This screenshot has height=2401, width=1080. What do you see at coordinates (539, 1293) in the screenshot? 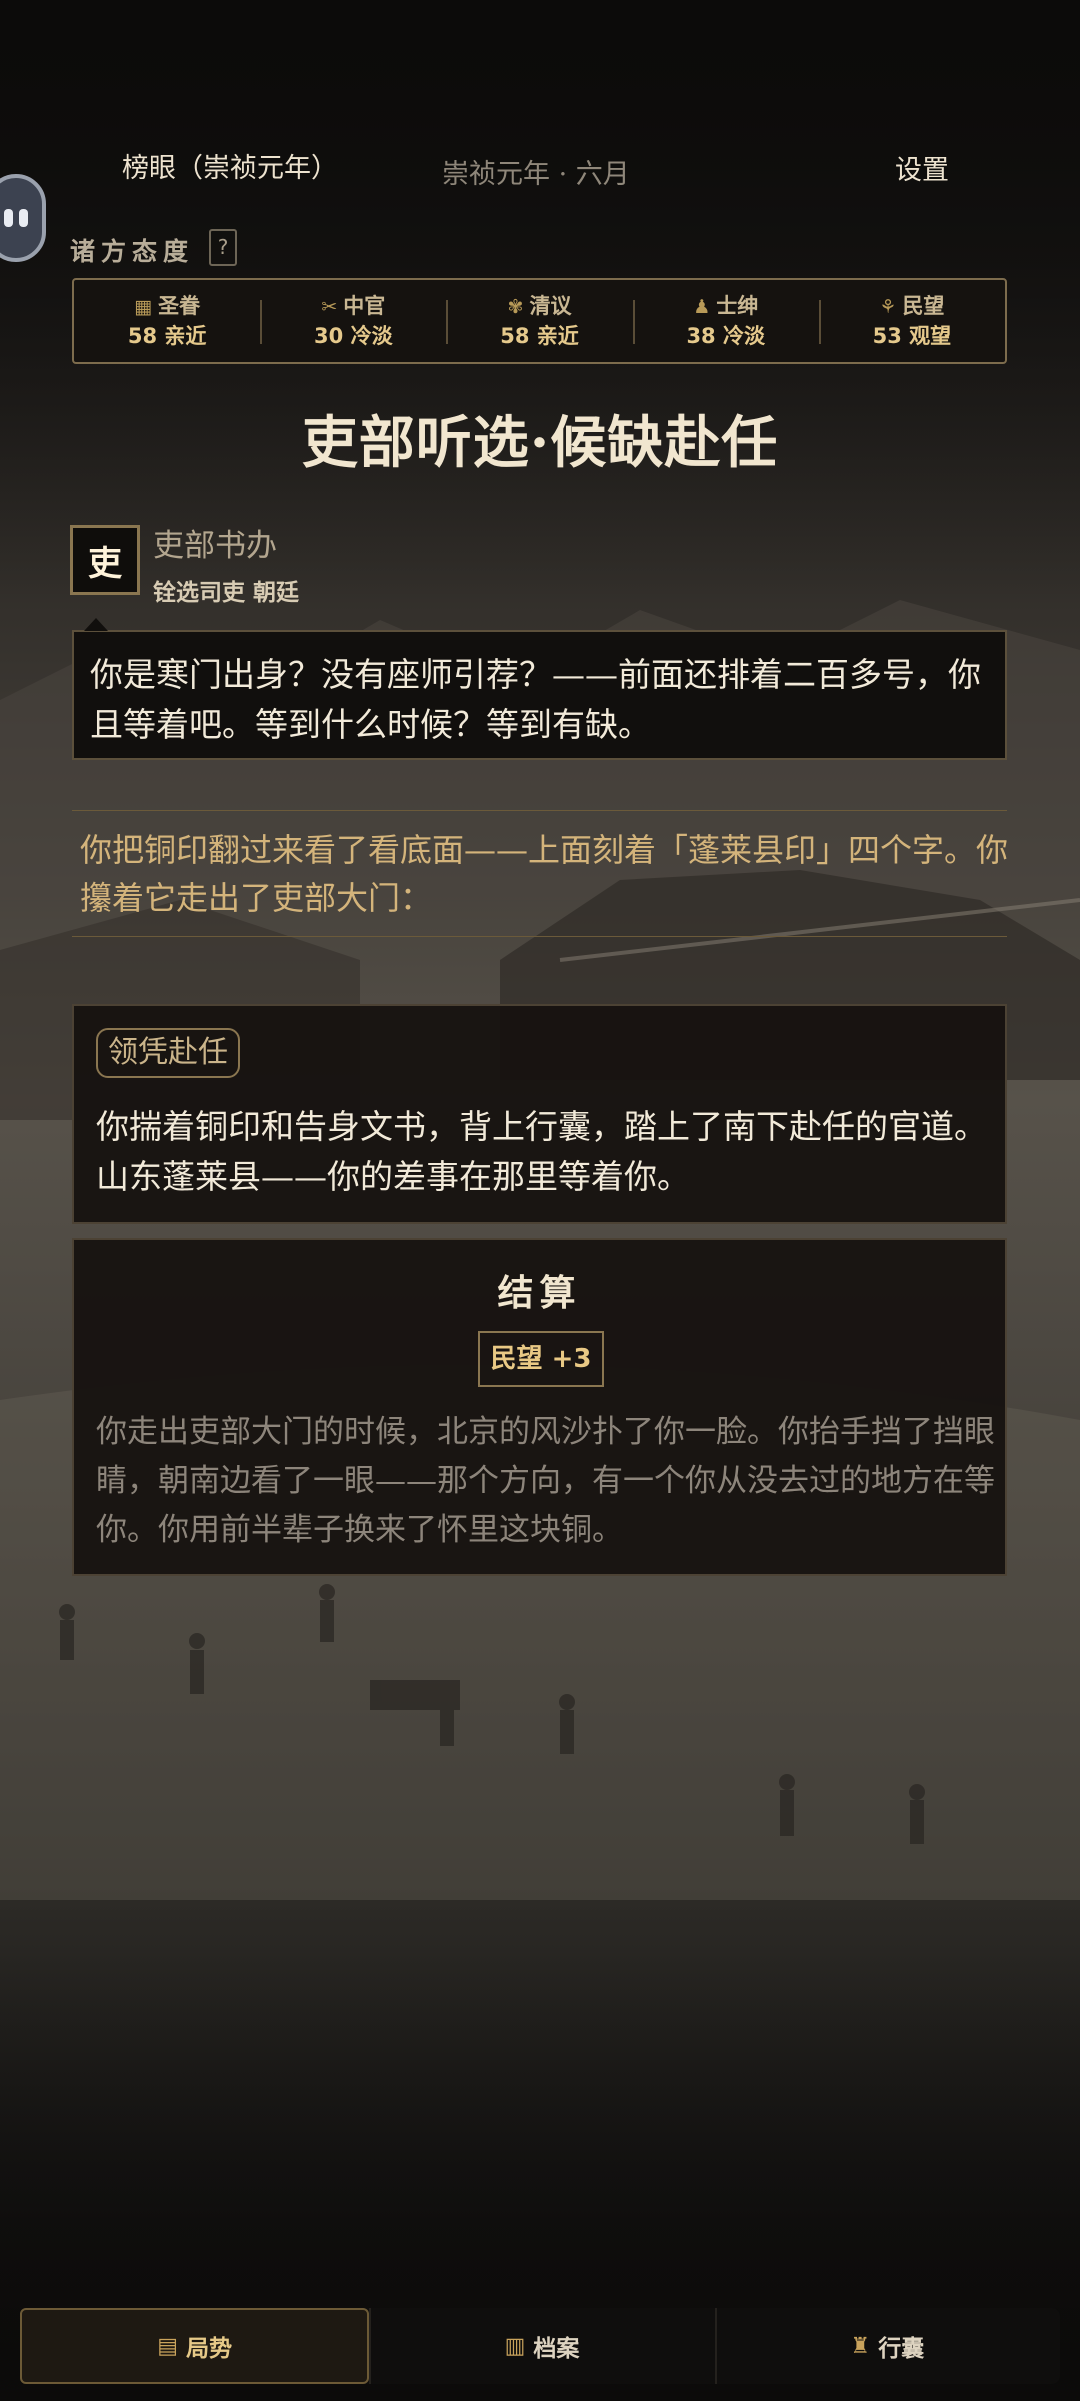
I see `result-title: 结算` at bounding box center [539, 1293].